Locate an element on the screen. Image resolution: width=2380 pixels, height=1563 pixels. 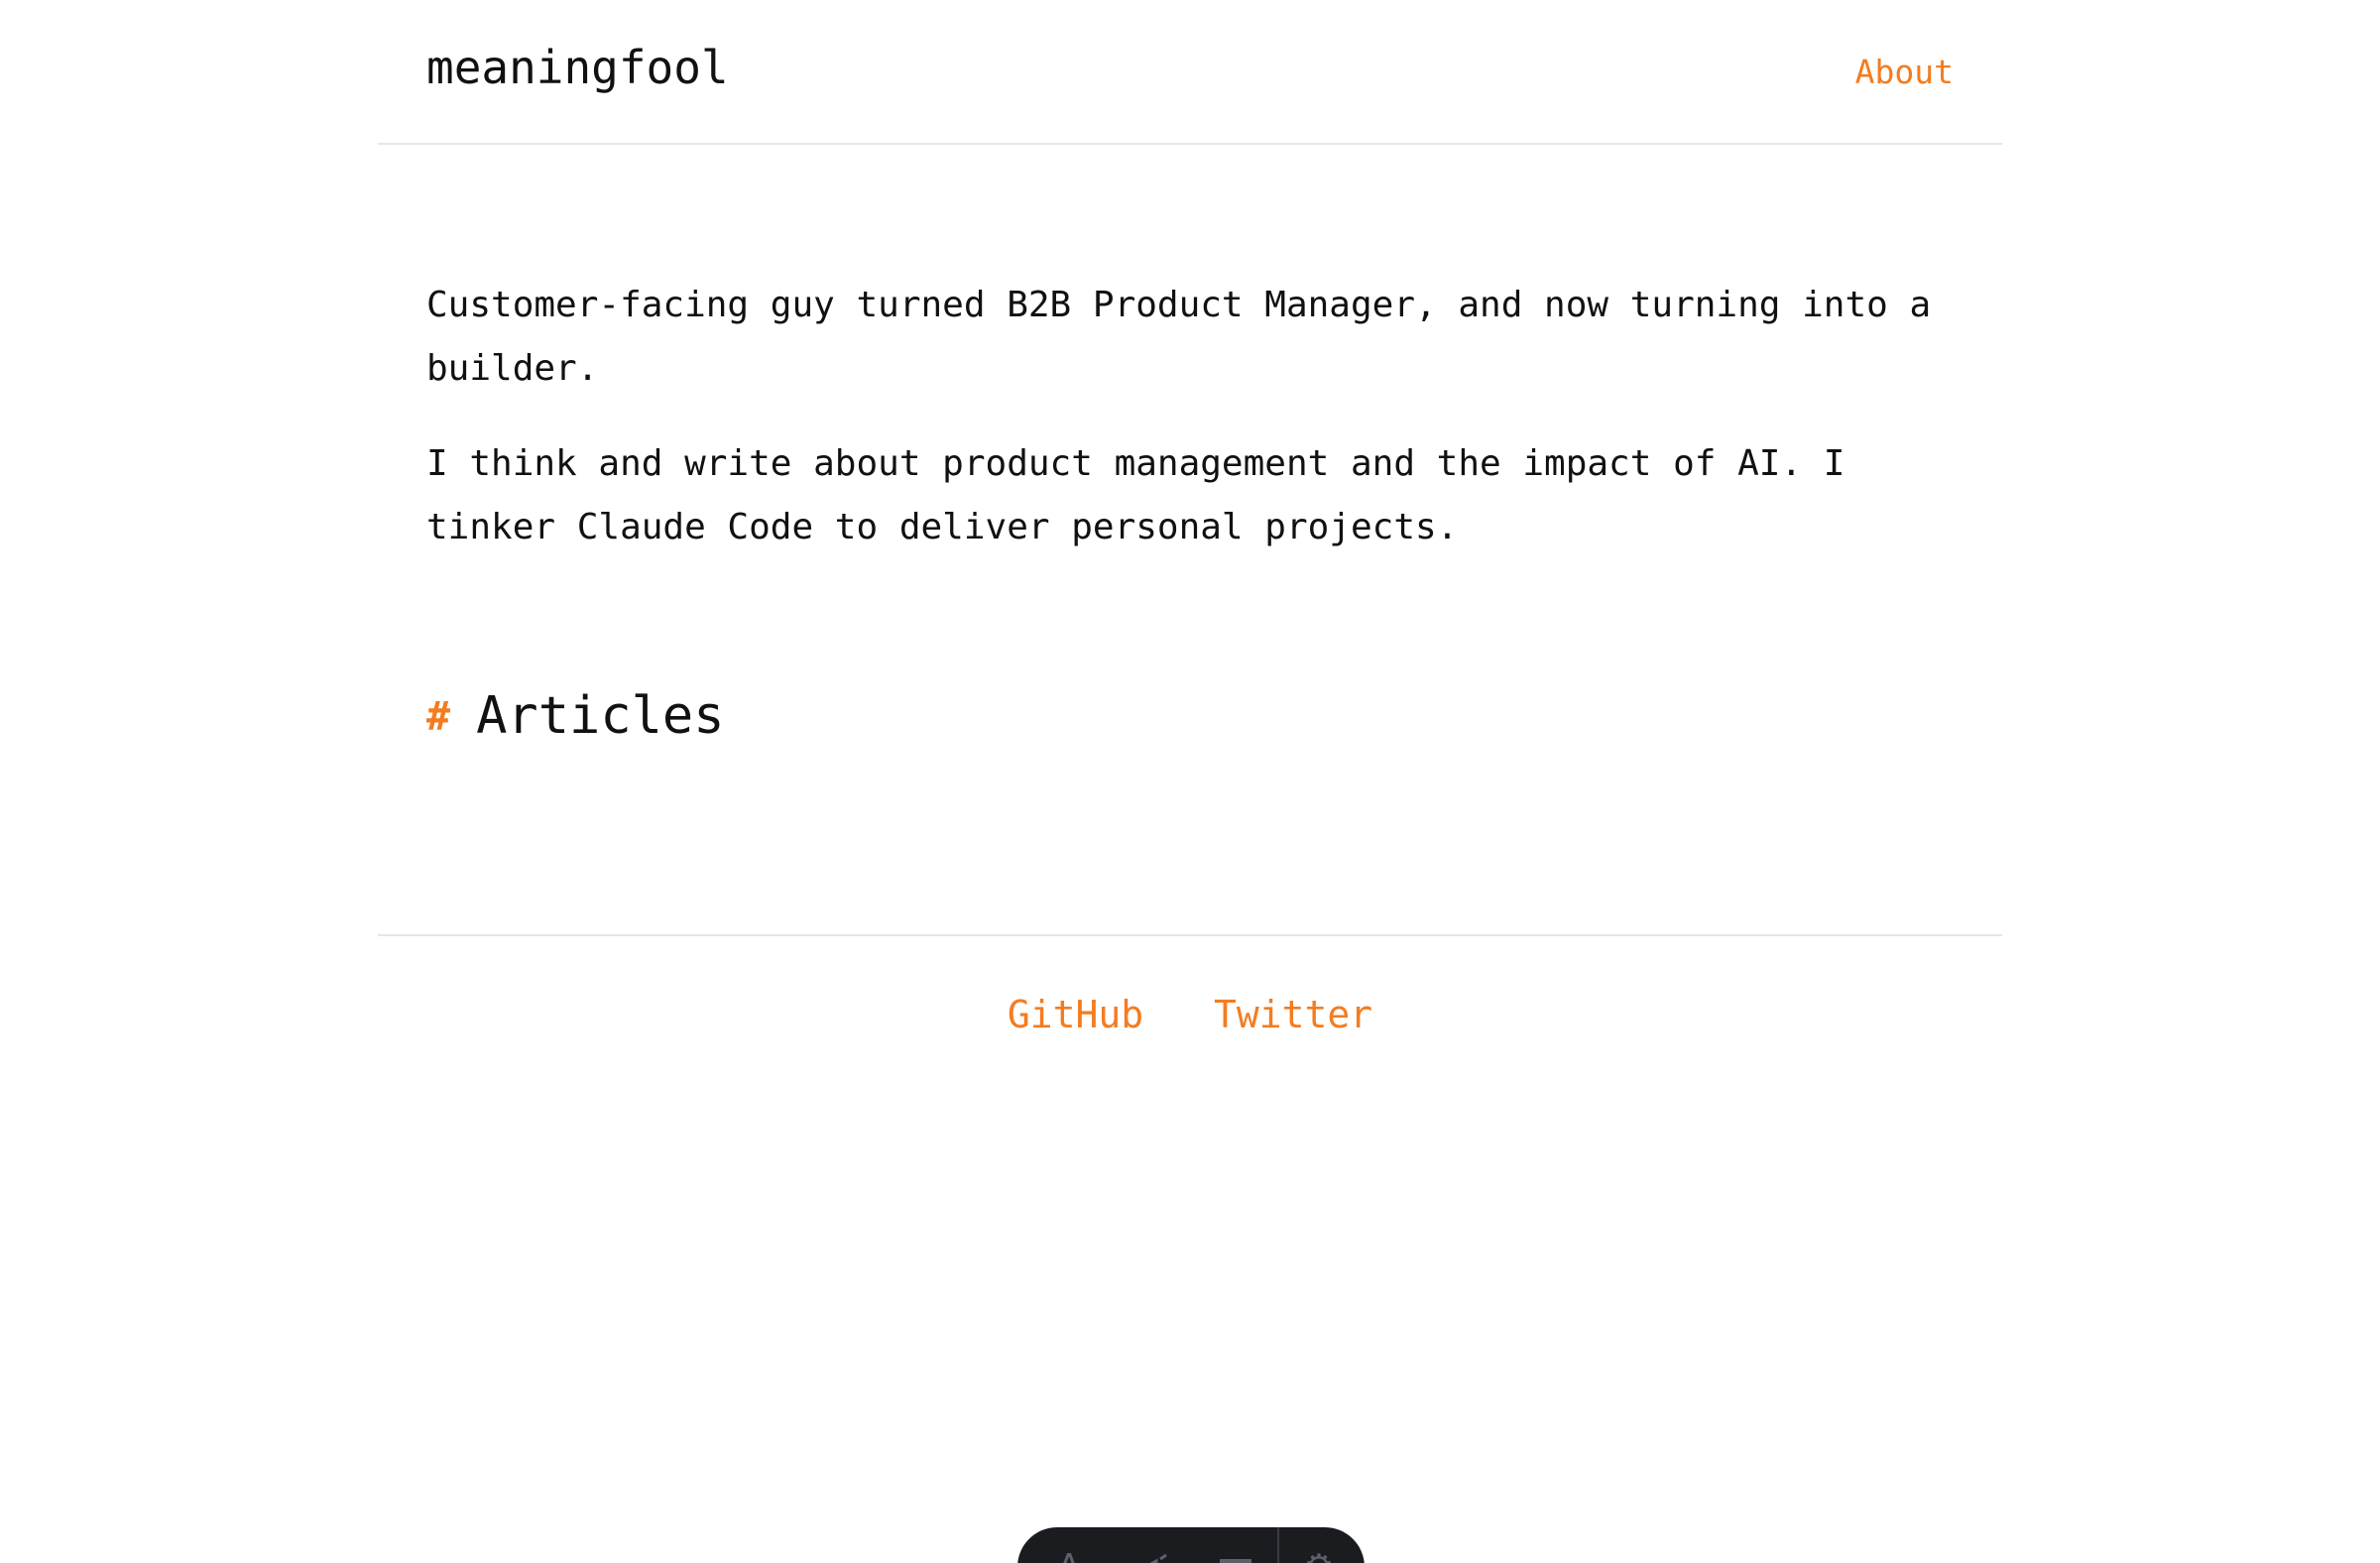
site-title-link: meaningfool is located at coordinates (577, 67).